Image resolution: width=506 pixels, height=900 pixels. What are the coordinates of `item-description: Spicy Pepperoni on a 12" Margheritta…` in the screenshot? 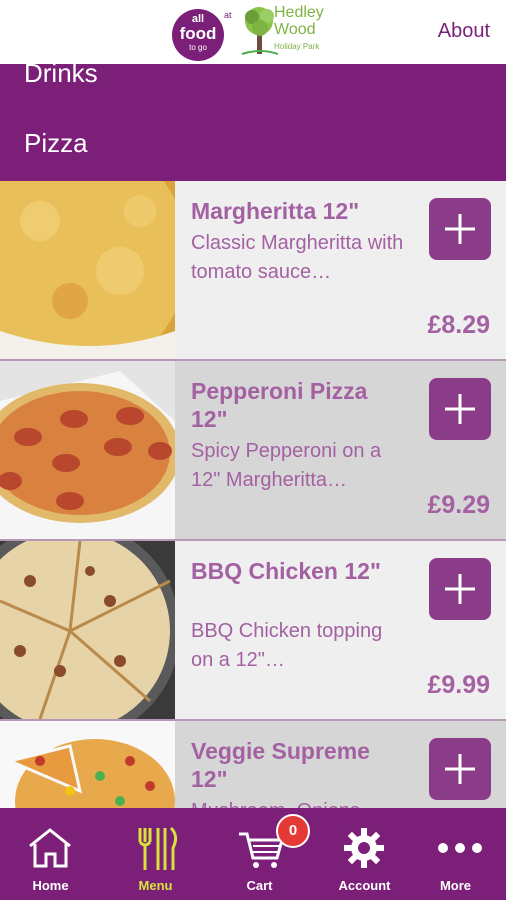 It's located at (286, 465).